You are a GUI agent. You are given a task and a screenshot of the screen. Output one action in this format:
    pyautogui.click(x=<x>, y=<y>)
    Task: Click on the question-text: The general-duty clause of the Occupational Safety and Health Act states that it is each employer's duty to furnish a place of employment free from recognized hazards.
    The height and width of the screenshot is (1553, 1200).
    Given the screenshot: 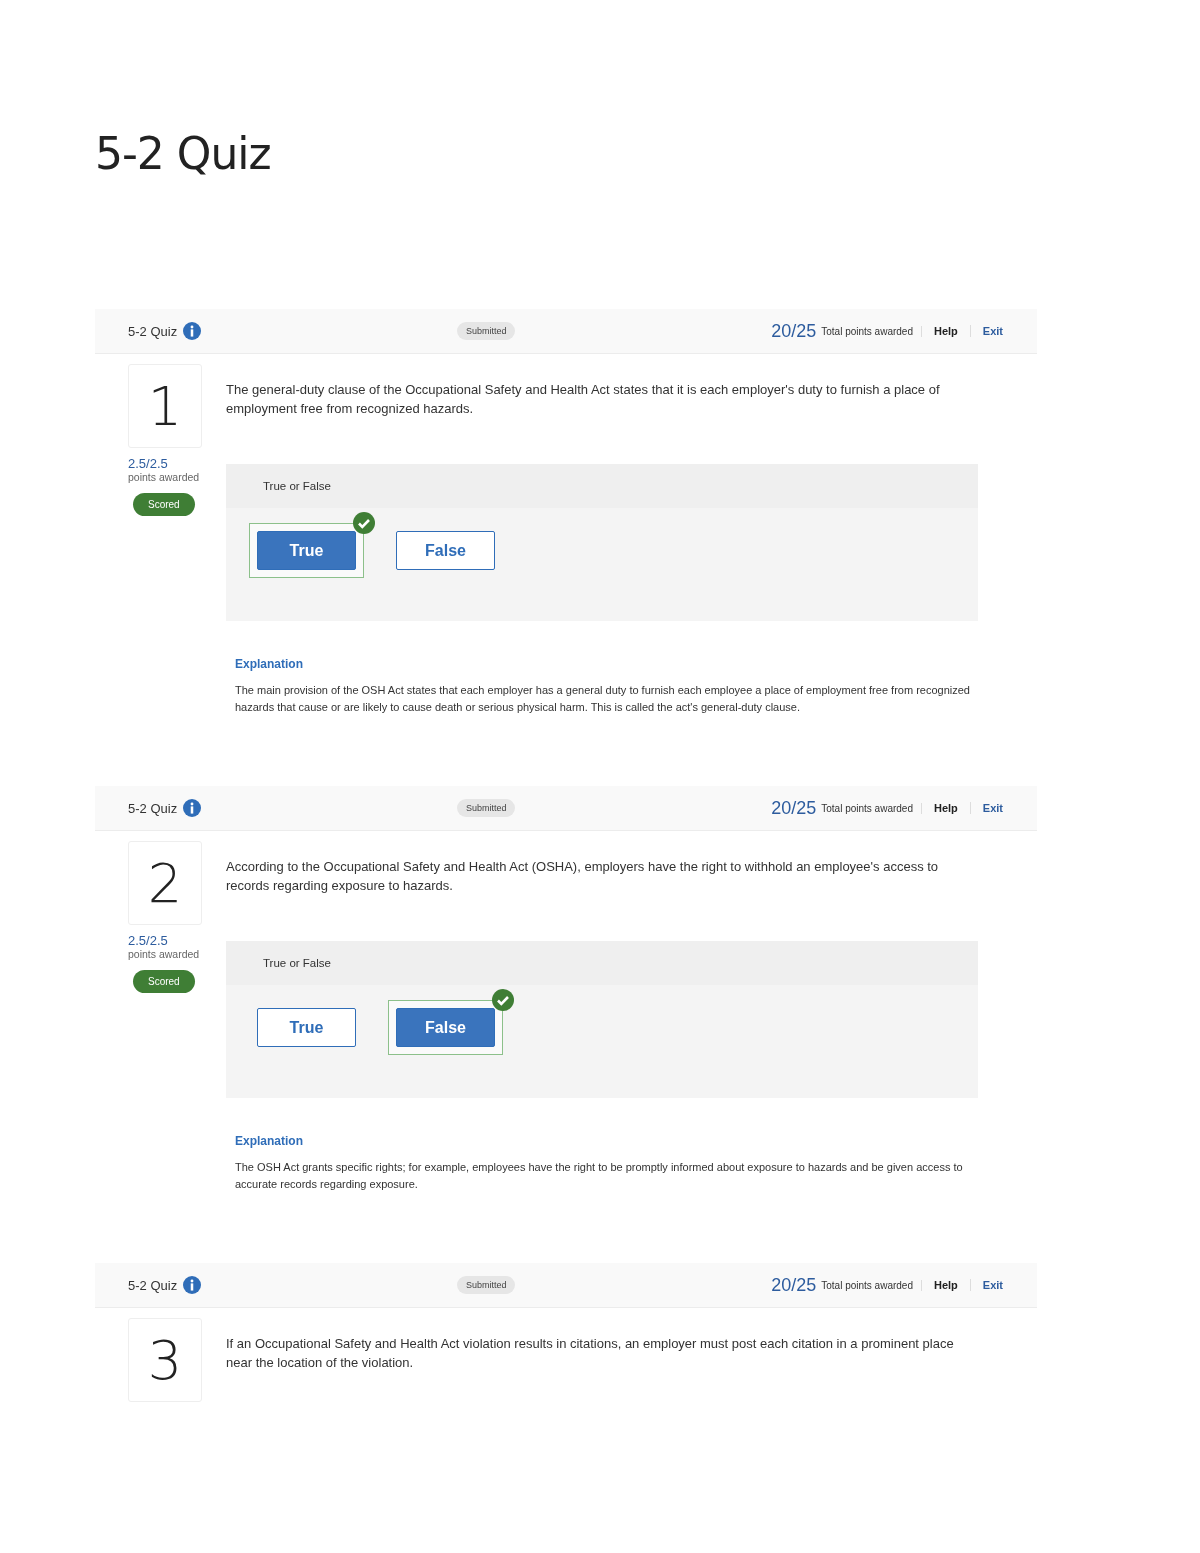 What is the action you would take?
    pyautogui.click(x=583, y=399)
    